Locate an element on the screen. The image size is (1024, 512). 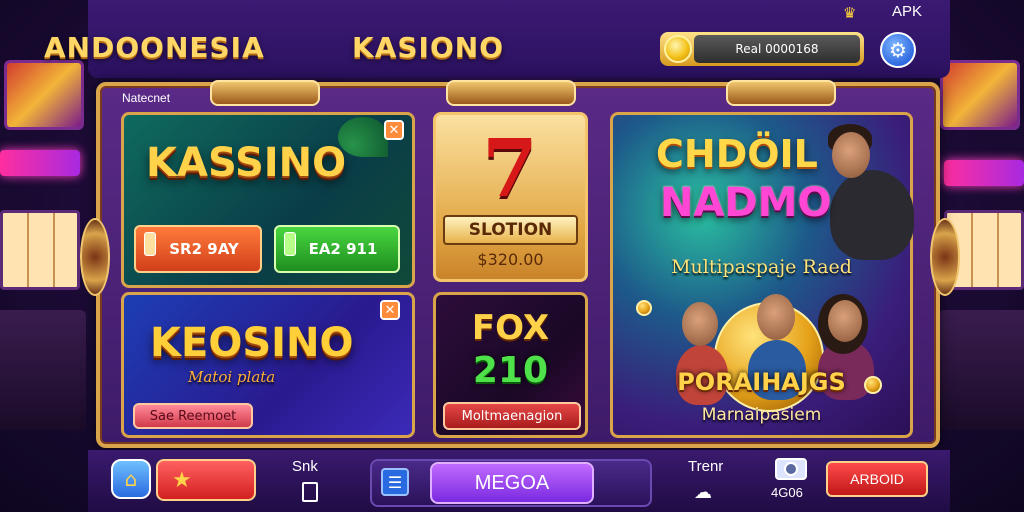
list-icon: ☰ is located at coordinates (395, 482).